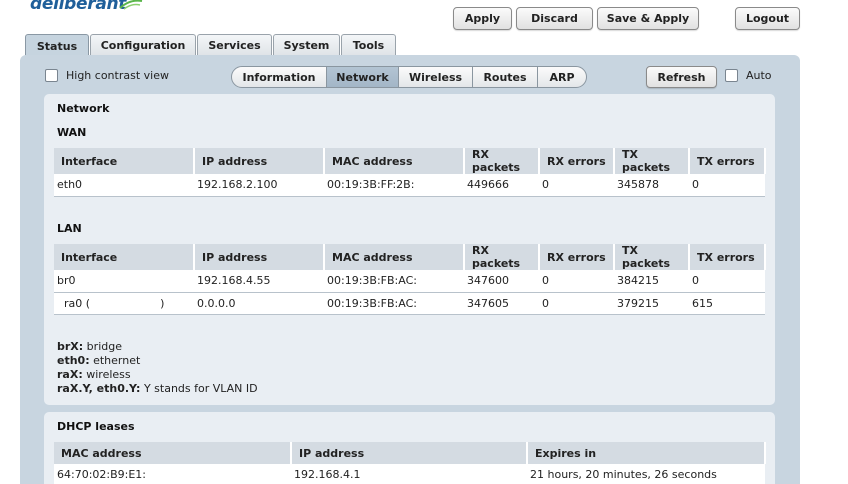 The height and width of the screenshot is (484, 848). What do you see at coordinates (363, 77) in the screenshot?
I see `subtab-network: Network` at bounding box center [363, 77].